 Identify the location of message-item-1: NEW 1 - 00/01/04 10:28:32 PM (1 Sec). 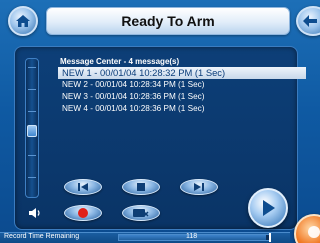
(182, 73).